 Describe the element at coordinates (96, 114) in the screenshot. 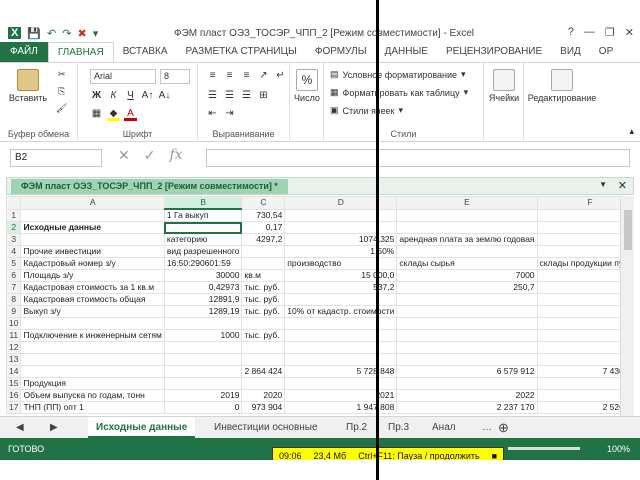

I see `borders-icon: ▦` at that location.